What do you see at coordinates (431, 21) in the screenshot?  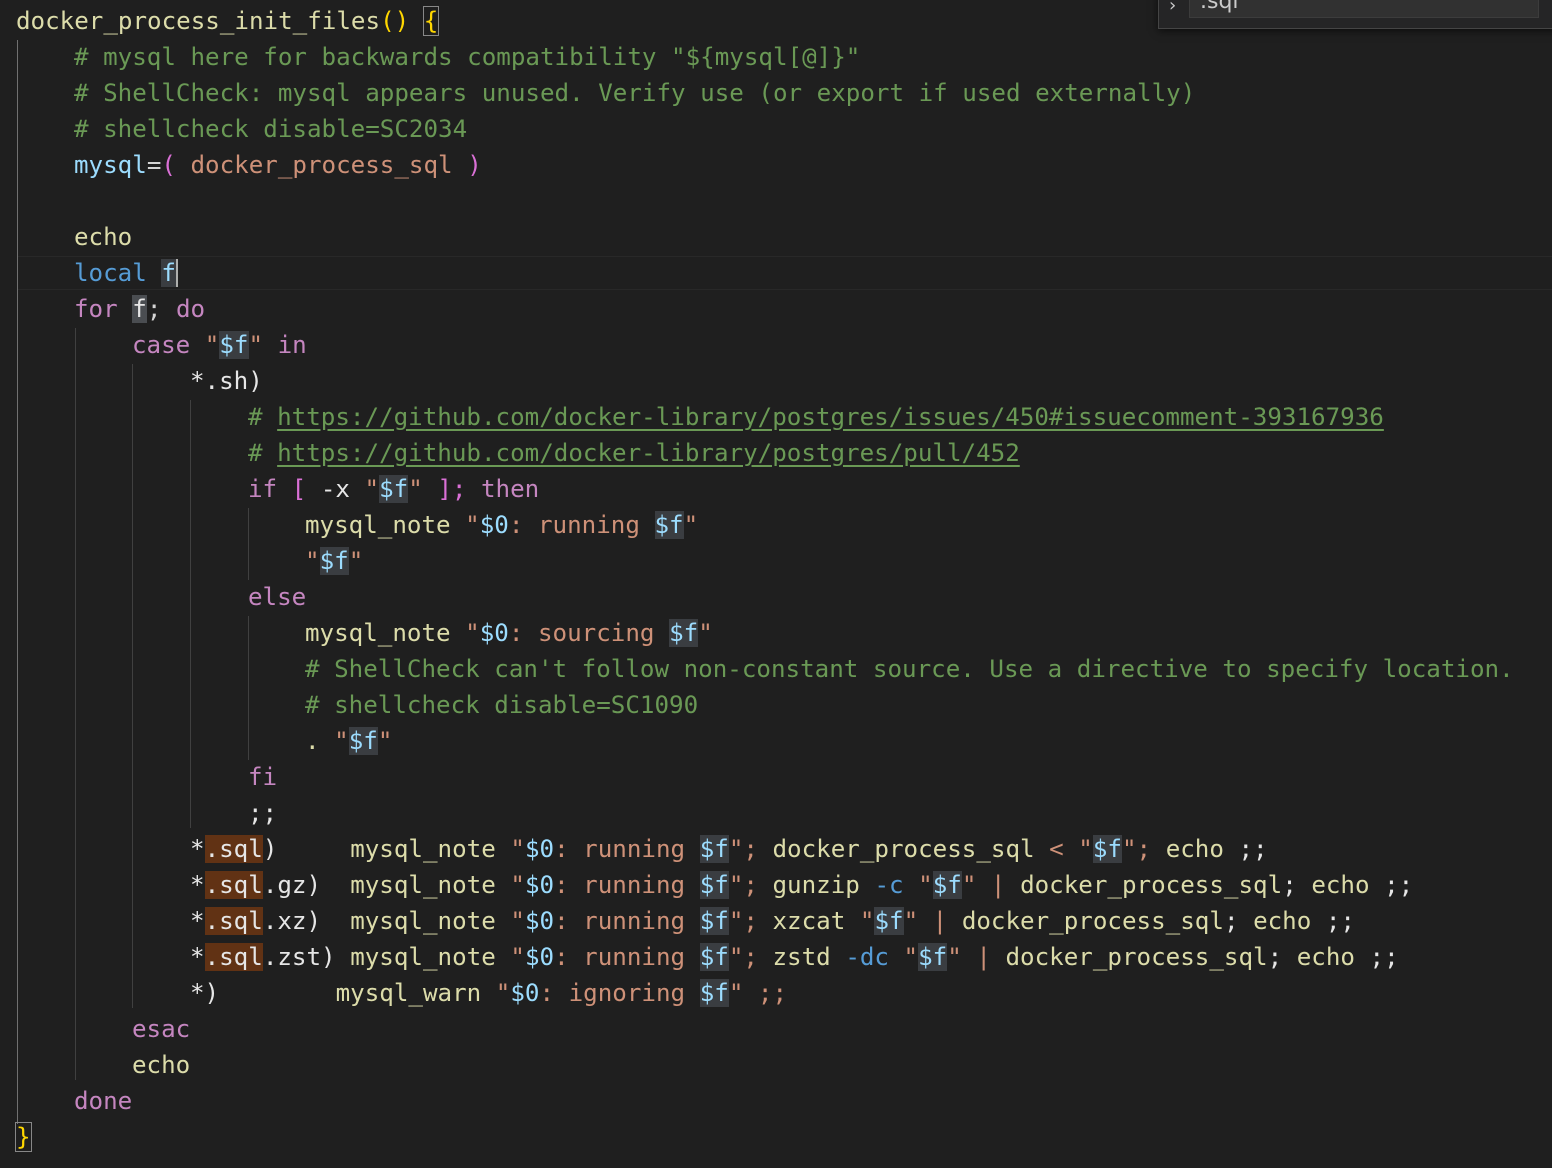 I see `bracket-match: {` at bounding box center [431, 21].